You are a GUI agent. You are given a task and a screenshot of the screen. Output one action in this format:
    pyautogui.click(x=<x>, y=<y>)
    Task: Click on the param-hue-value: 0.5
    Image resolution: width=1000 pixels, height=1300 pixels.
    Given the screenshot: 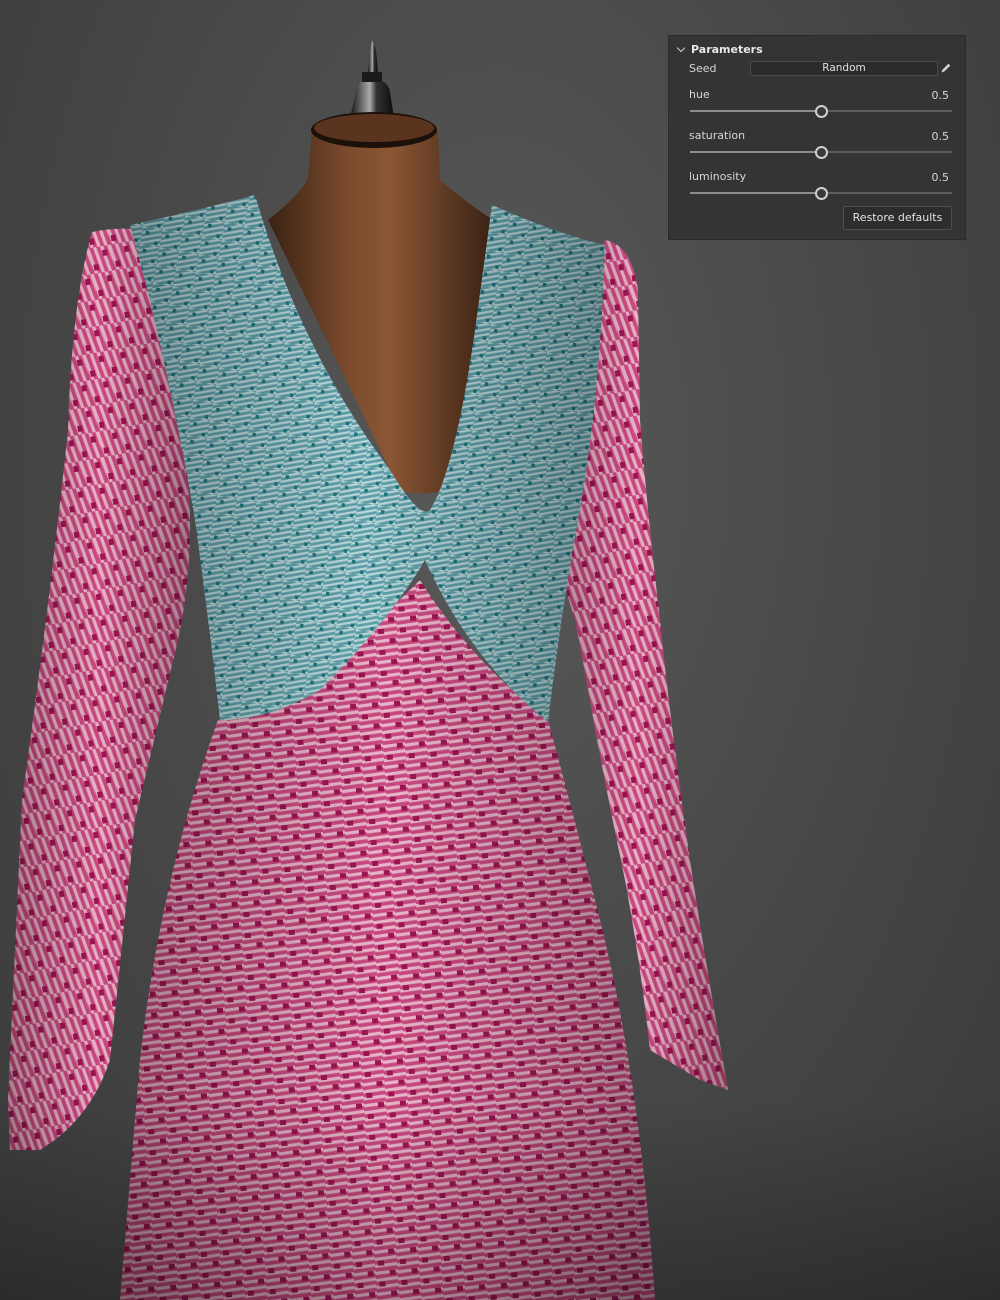 What is the action you would take?
    pyautogui.click(x=940, y=95)
    